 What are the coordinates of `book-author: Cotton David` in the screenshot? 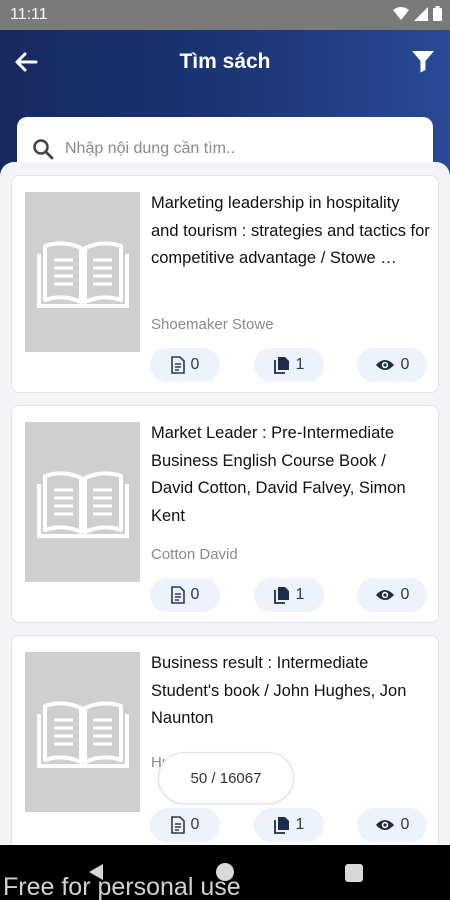 It's located at (194, 554).